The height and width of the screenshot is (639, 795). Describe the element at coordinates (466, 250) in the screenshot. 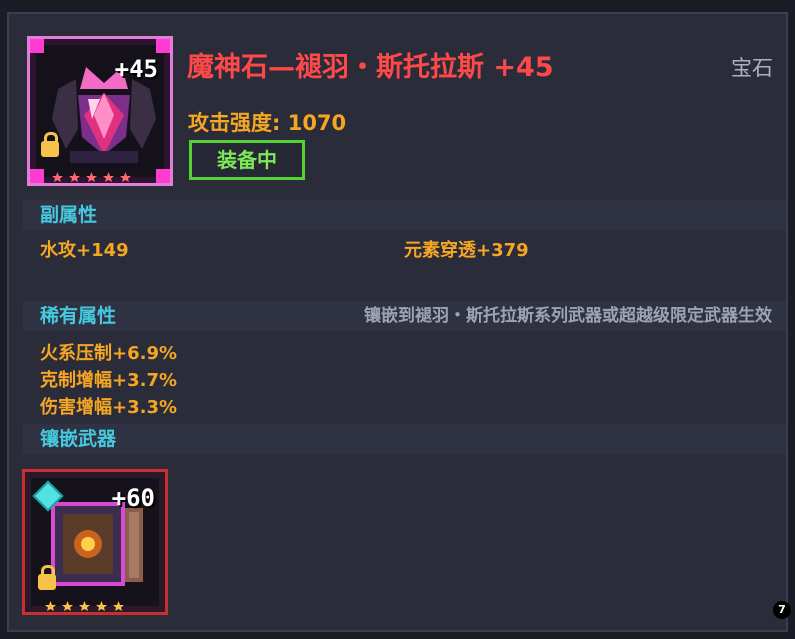

I see `secondary-stat: 元素穿透+379` at that location.